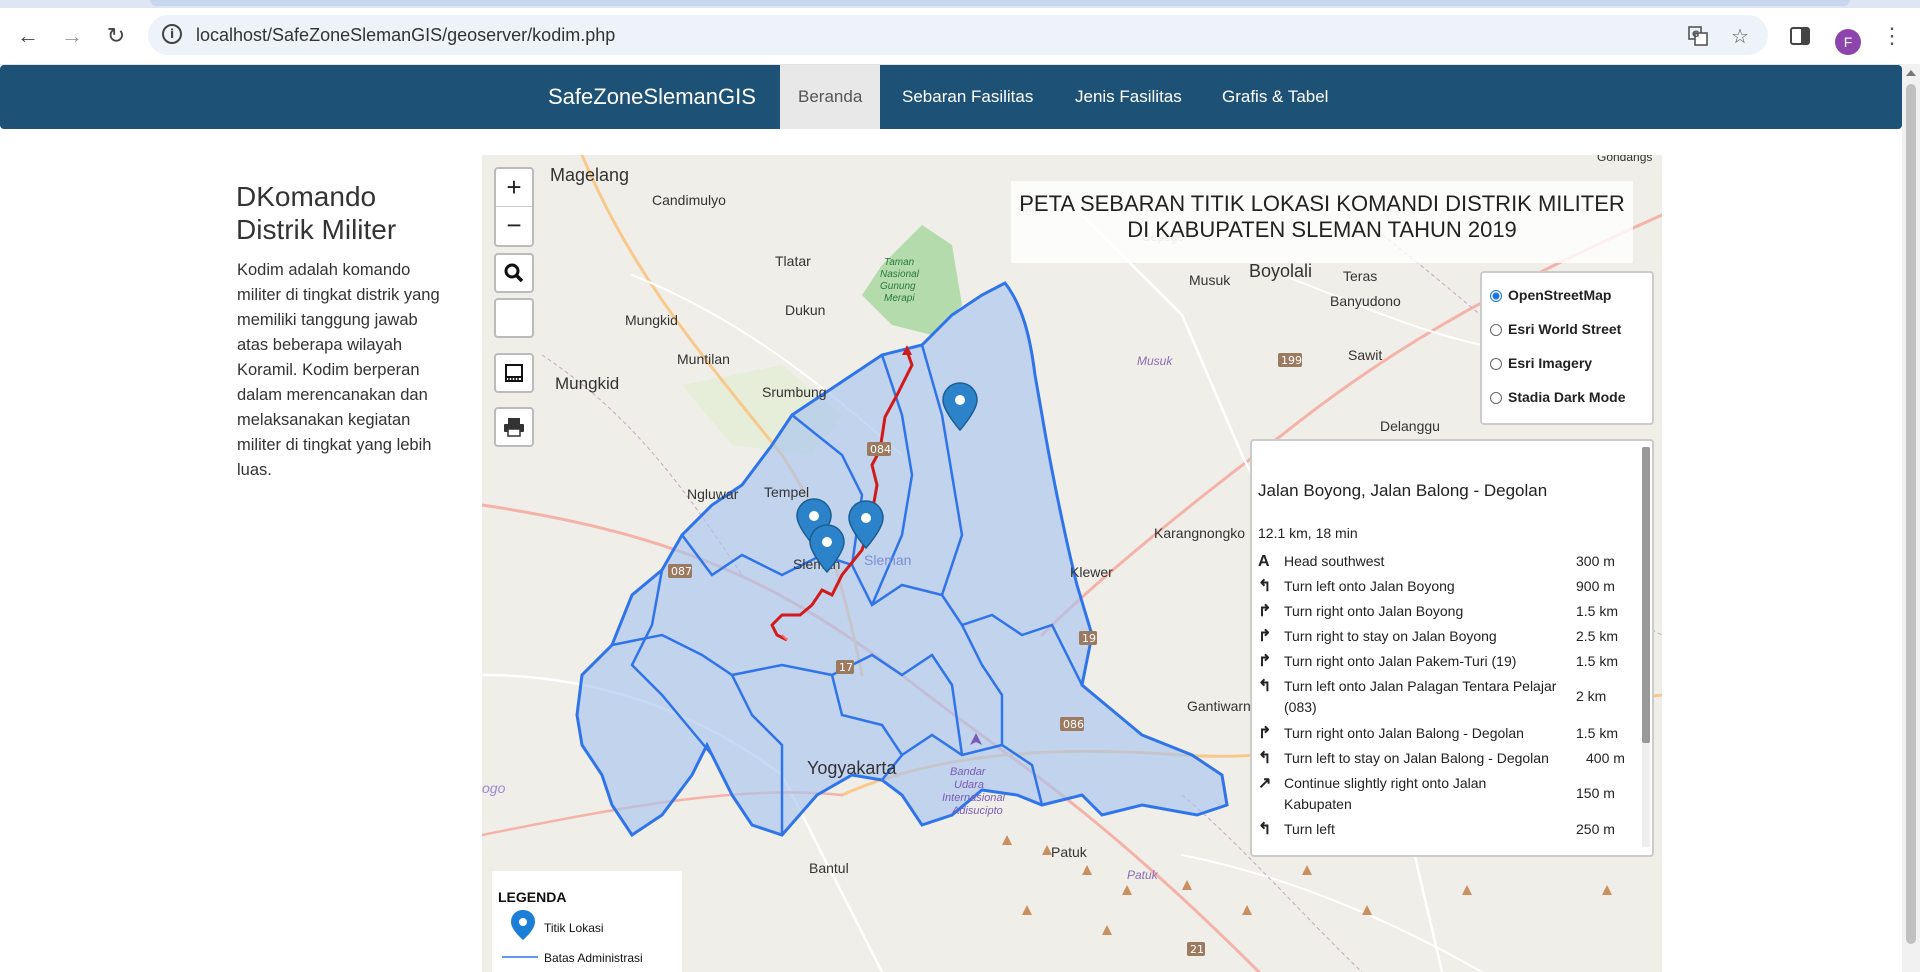 Image resolution: width=1920 pixels, height=972 pixels. What do you see at coordinates (1848, 42) in the screenshot?
I see `profile-avatar: F` at bounding box center [1848, 42].